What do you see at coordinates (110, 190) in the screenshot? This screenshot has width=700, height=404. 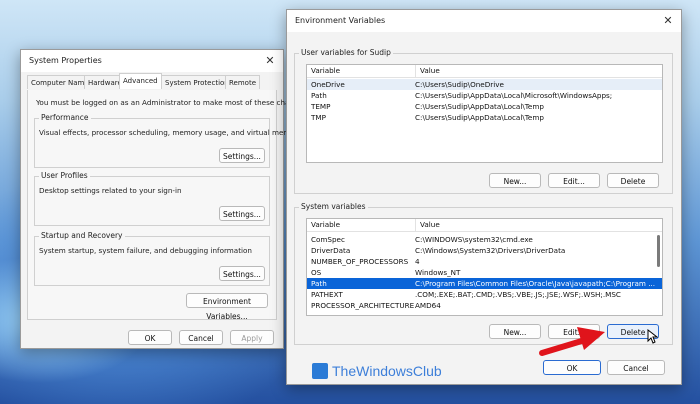 I see `user-profiles-description: Desktop settings related to your sign-in` at bounding box center [110, 190].